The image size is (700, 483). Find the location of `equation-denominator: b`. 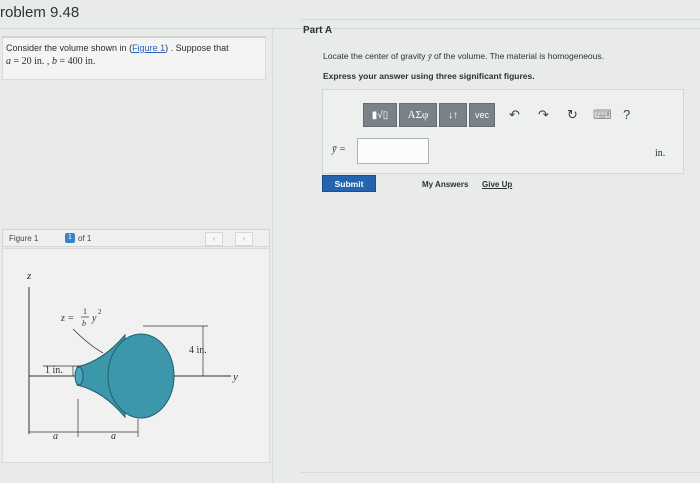

equation-denominator: b is located at coordinates (84, 323).